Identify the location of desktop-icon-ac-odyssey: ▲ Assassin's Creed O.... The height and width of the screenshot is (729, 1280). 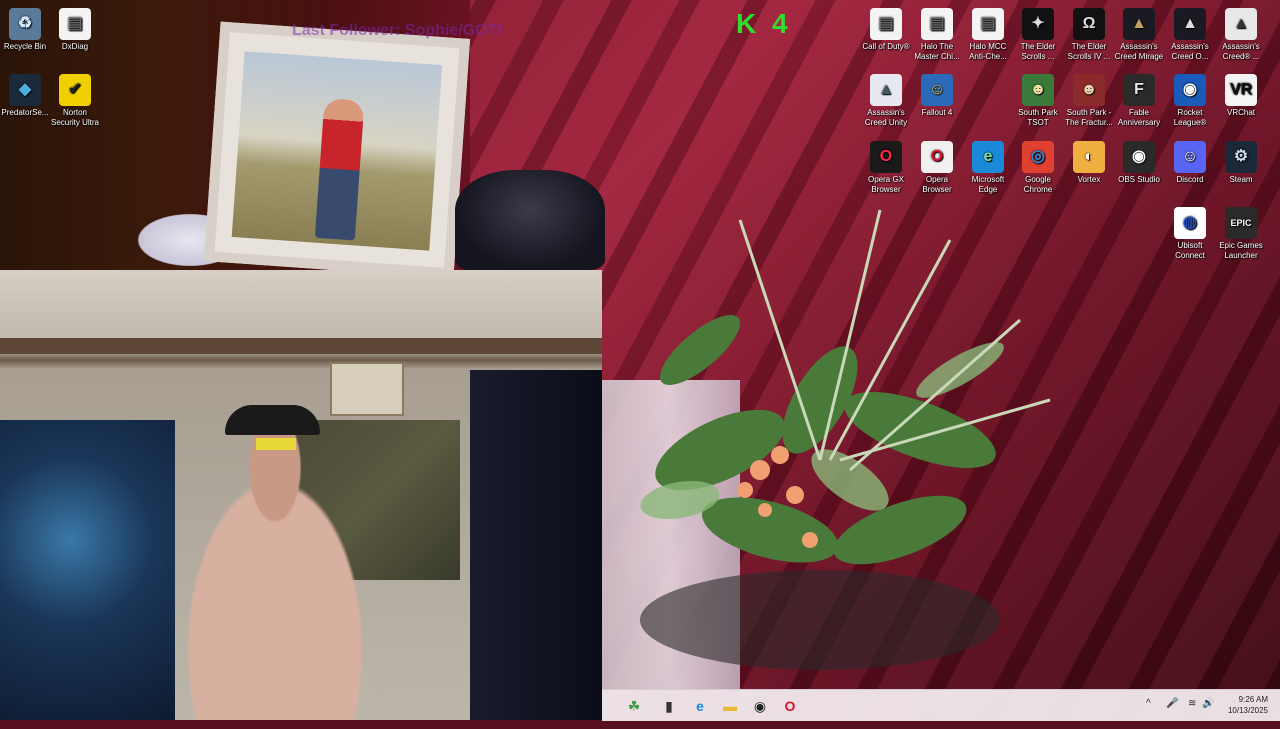
(1190, 36).